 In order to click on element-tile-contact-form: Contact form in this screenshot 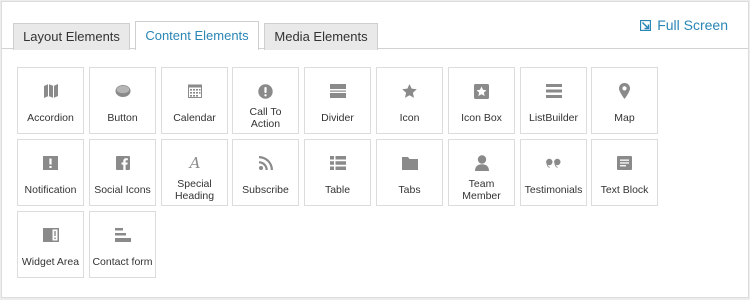, I will do `click(122, 244)`.